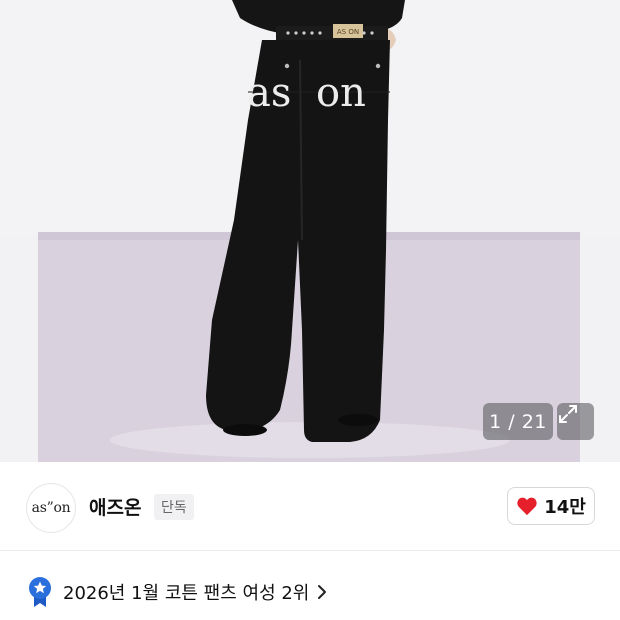 The image size is (620, 620). I want to click on brand-logo: as”on, so click(51, 508).